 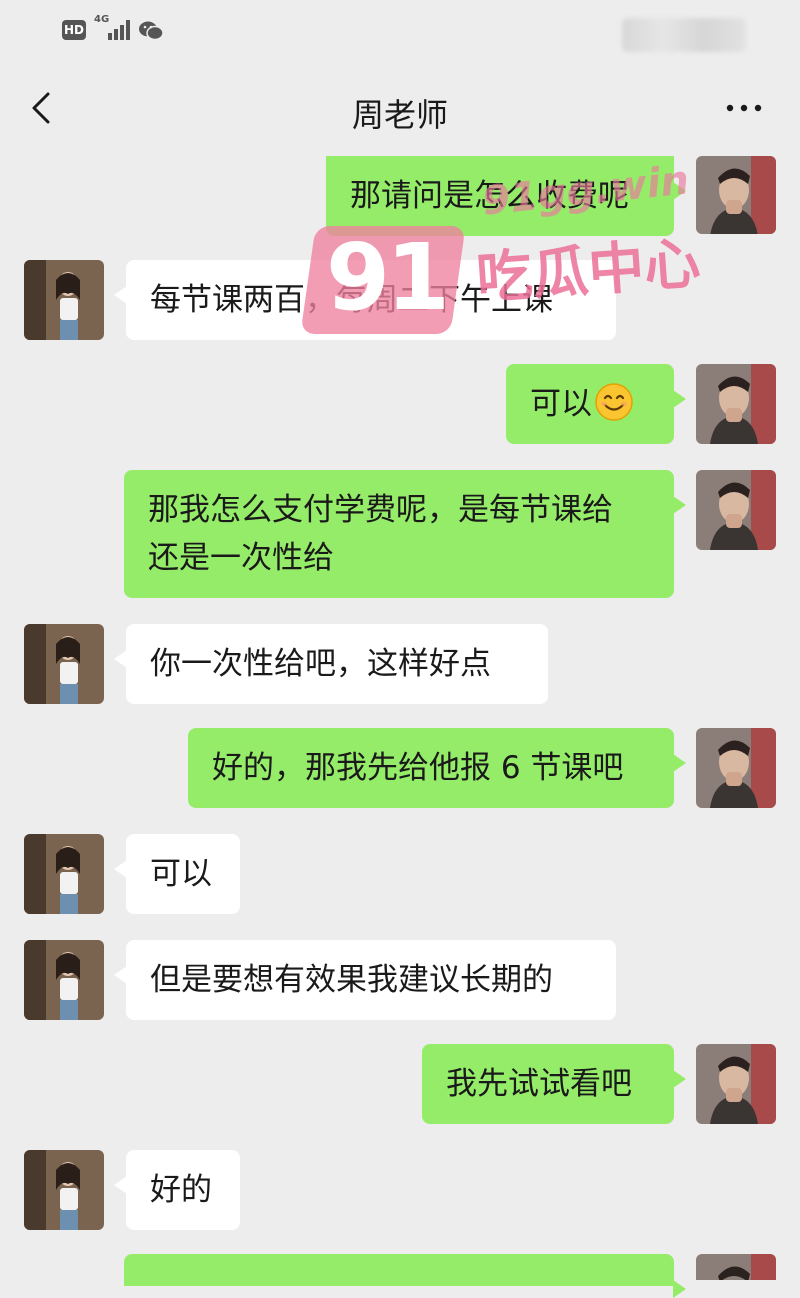 I want to click on signal-strength-icon, so click(x=119, y=30).